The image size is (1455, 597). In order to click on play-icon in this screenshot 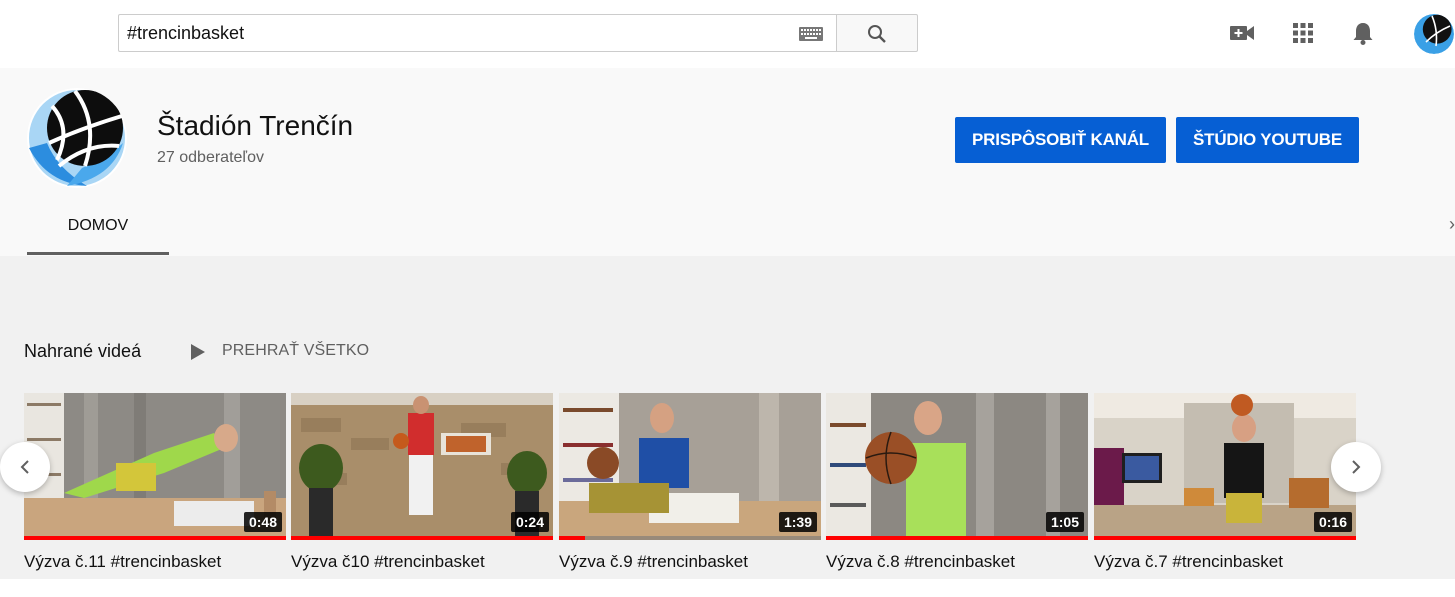, I will do `click(198, 352)`.